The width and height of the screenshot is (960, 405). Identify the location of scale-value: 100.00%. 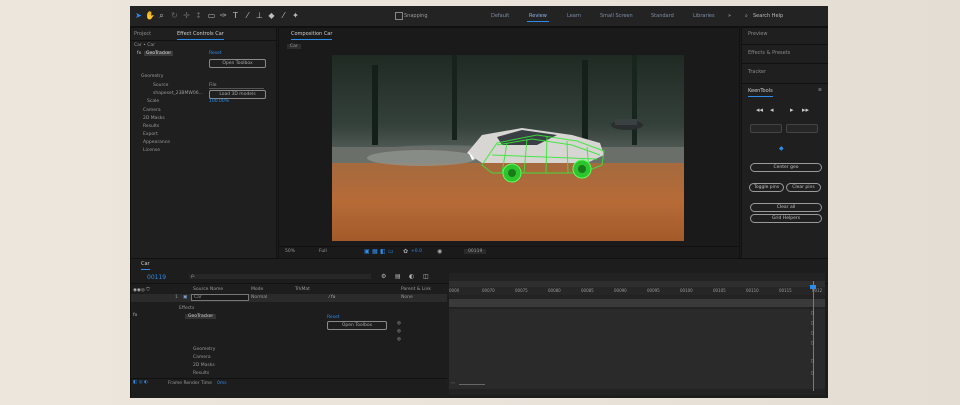
(219, 101).